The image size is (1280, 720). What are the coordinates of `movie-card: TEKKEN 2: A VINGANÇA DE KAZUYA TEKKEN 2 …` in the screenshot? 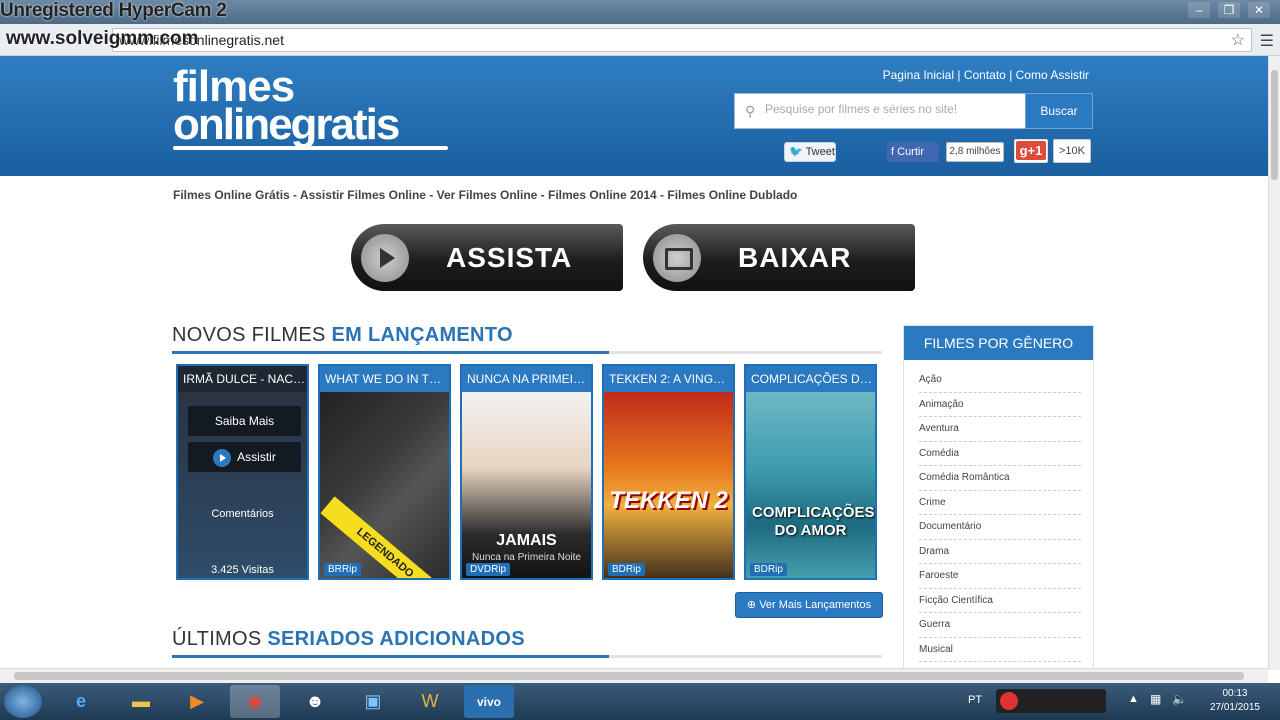 It's located at (668, 472).